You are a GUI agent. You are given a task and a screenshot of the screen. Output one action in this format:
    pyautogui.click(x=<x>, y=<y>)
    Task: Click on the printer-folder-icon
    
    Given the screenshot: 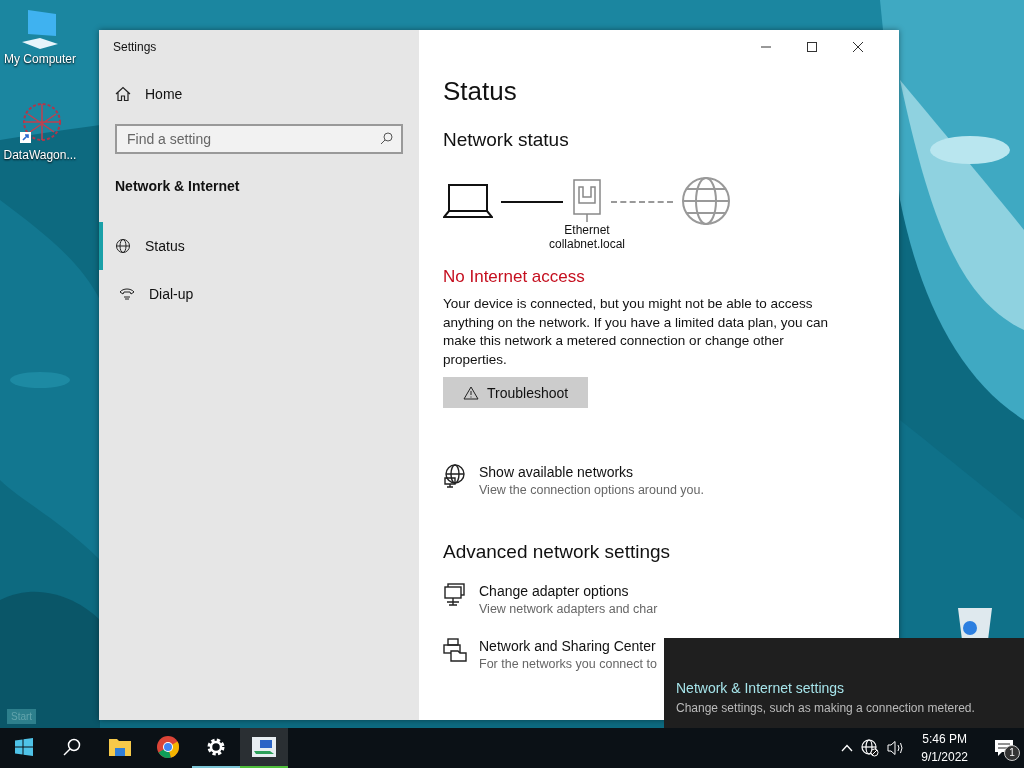 What is the action you would take?
    pyautogui.click(x=455, y=650)
    